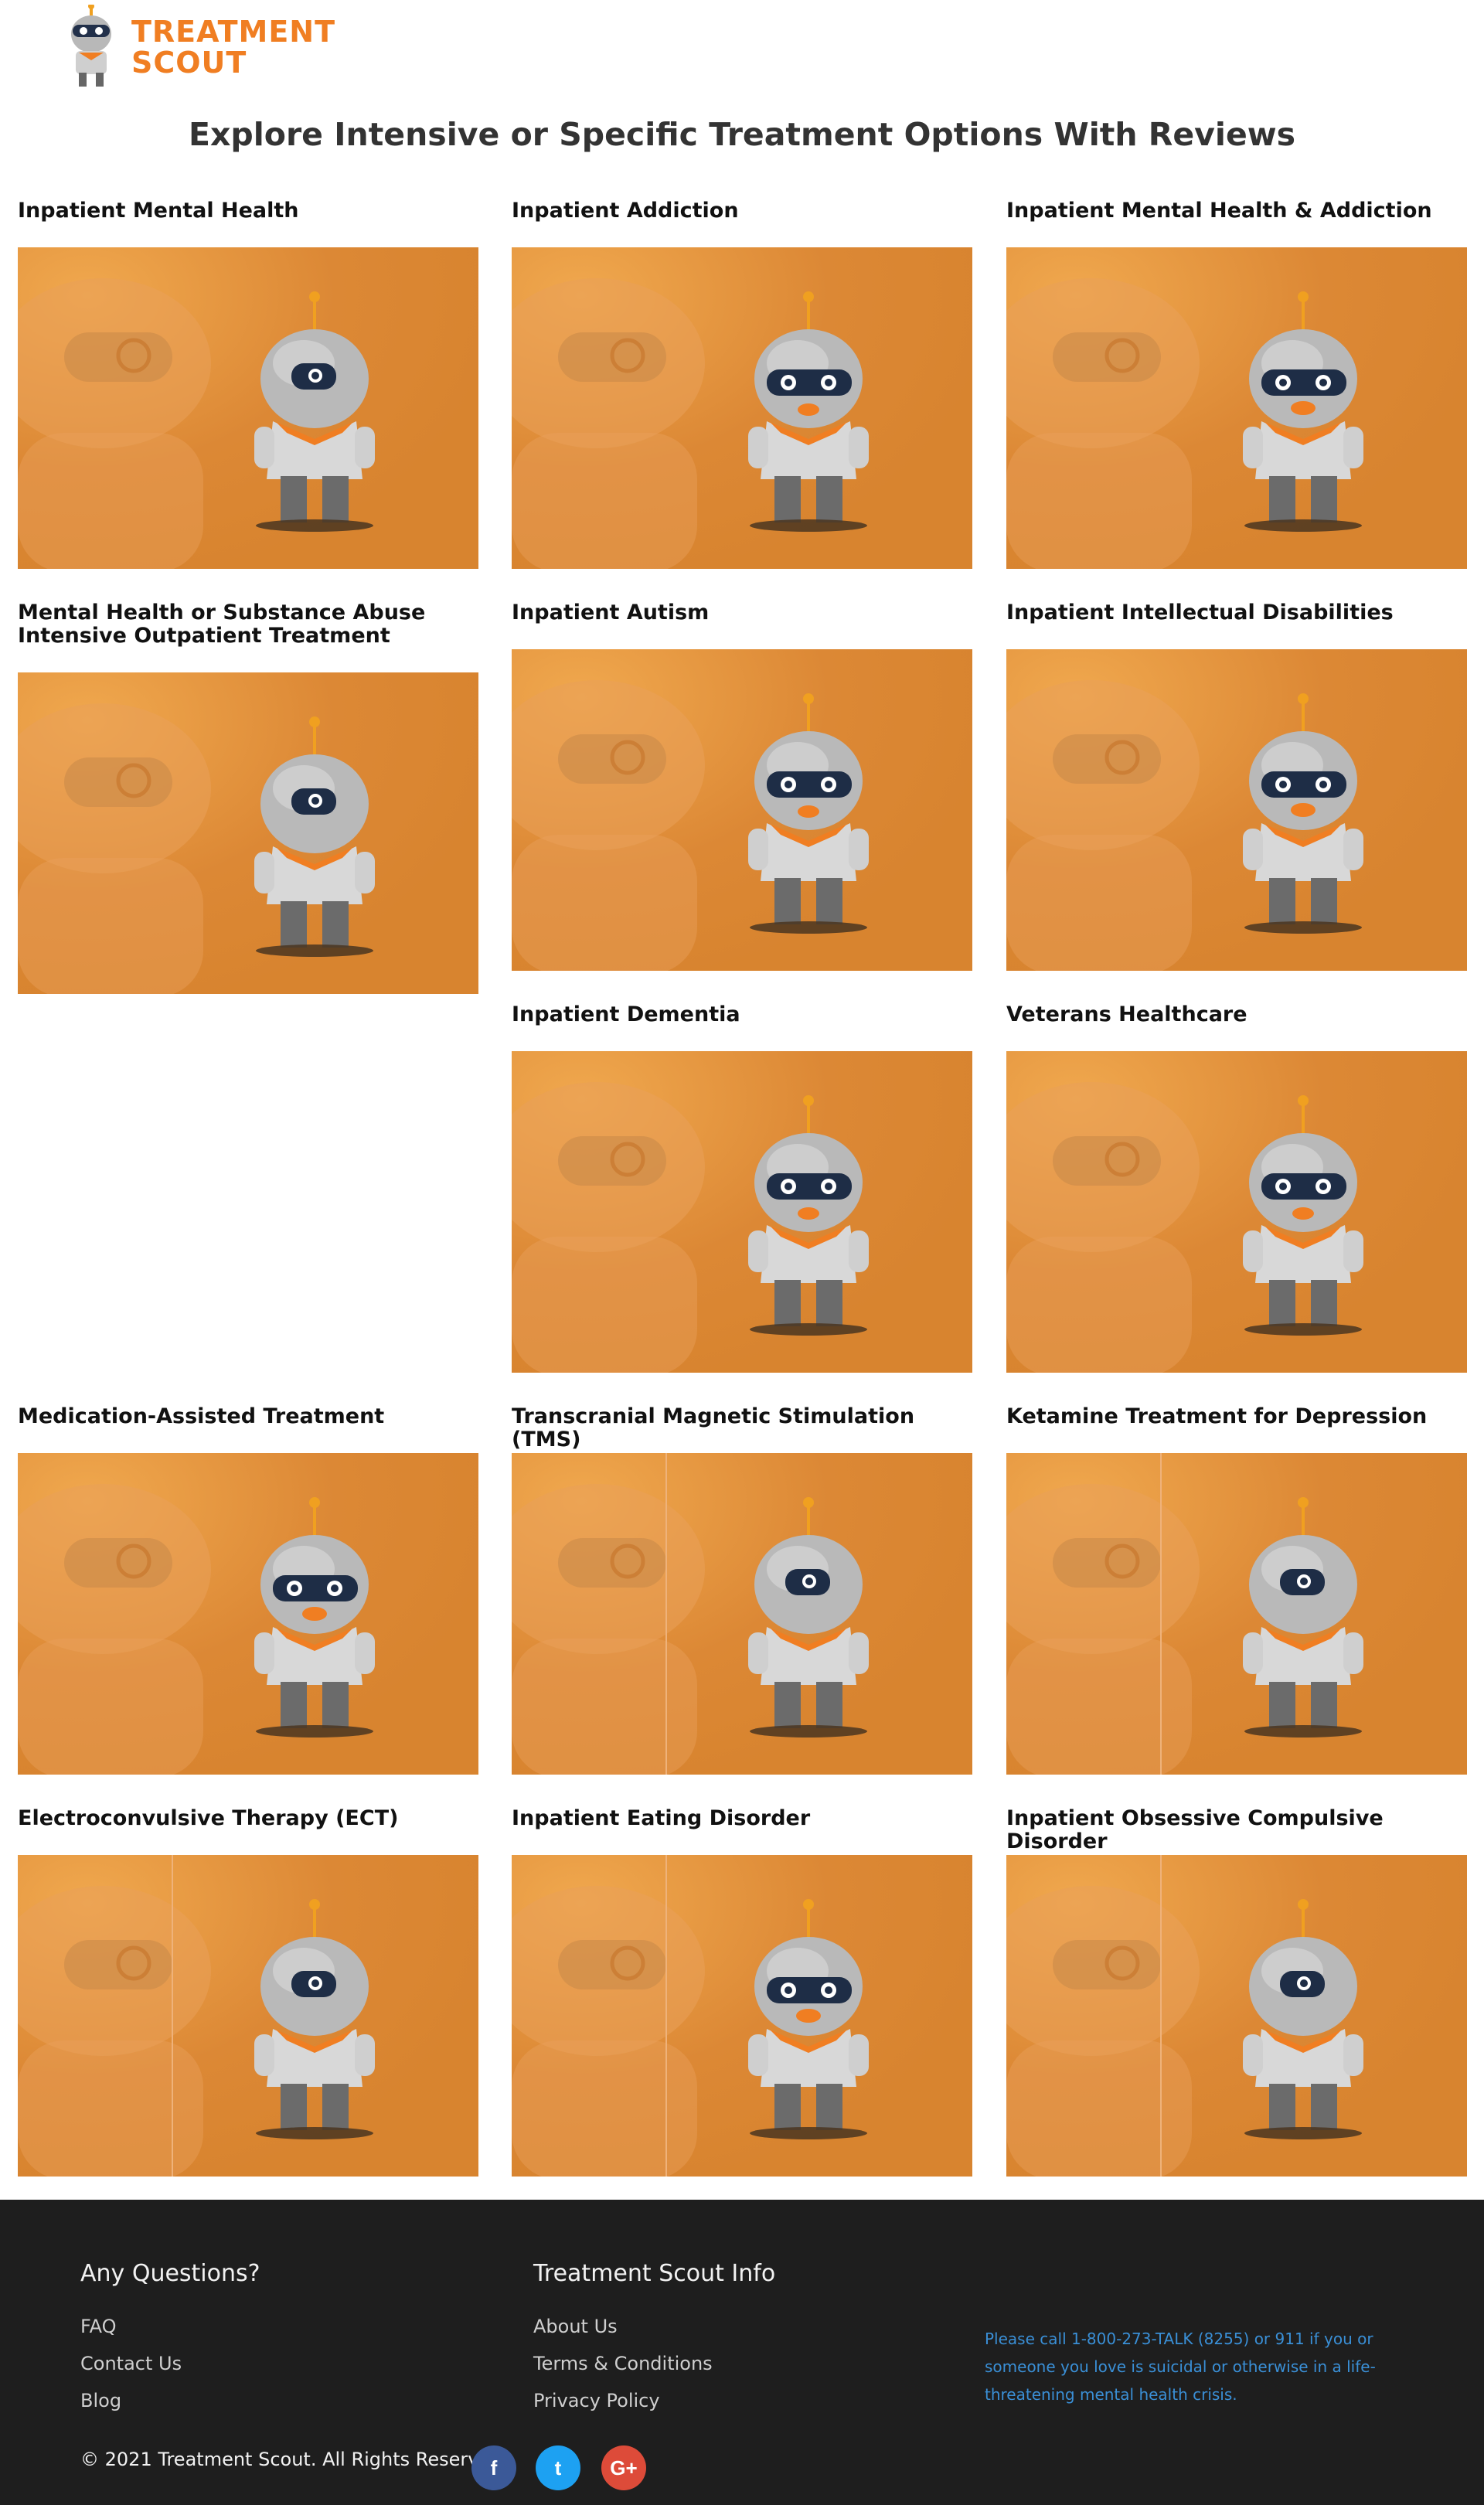 Image resolution: width=1484 pixels, height=2505 pixels. I want to click on treatment-card-title: Medication-Assisted Treatment, so click(248, 1429).